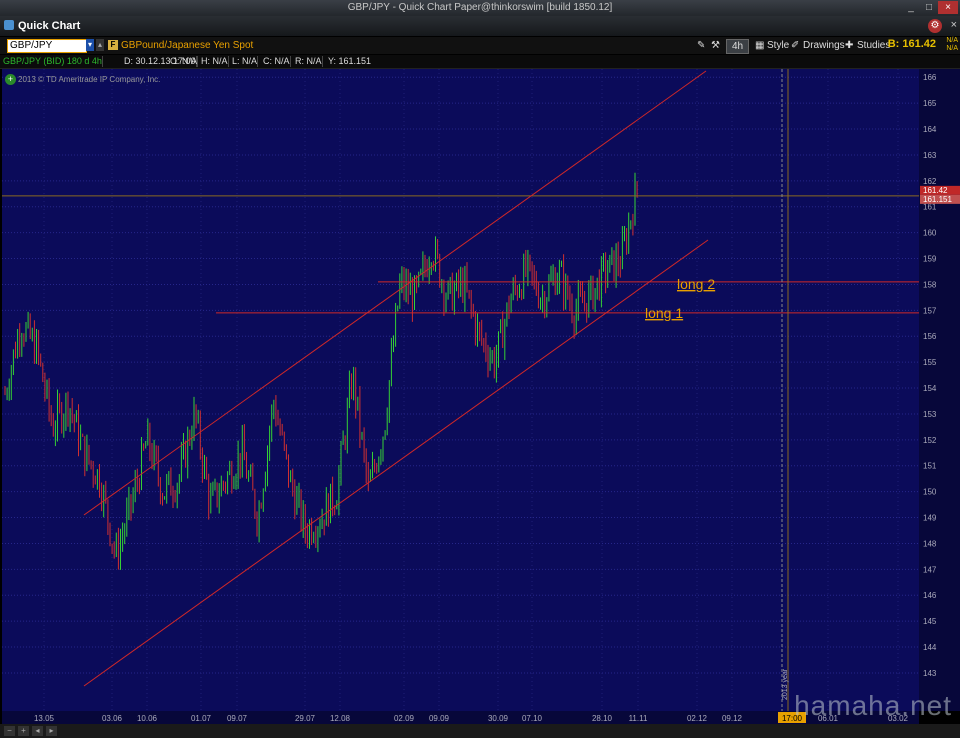 This screenshot has width=960, height=738. I want to click on x-tick-label: 02.12, so click(697, 718).